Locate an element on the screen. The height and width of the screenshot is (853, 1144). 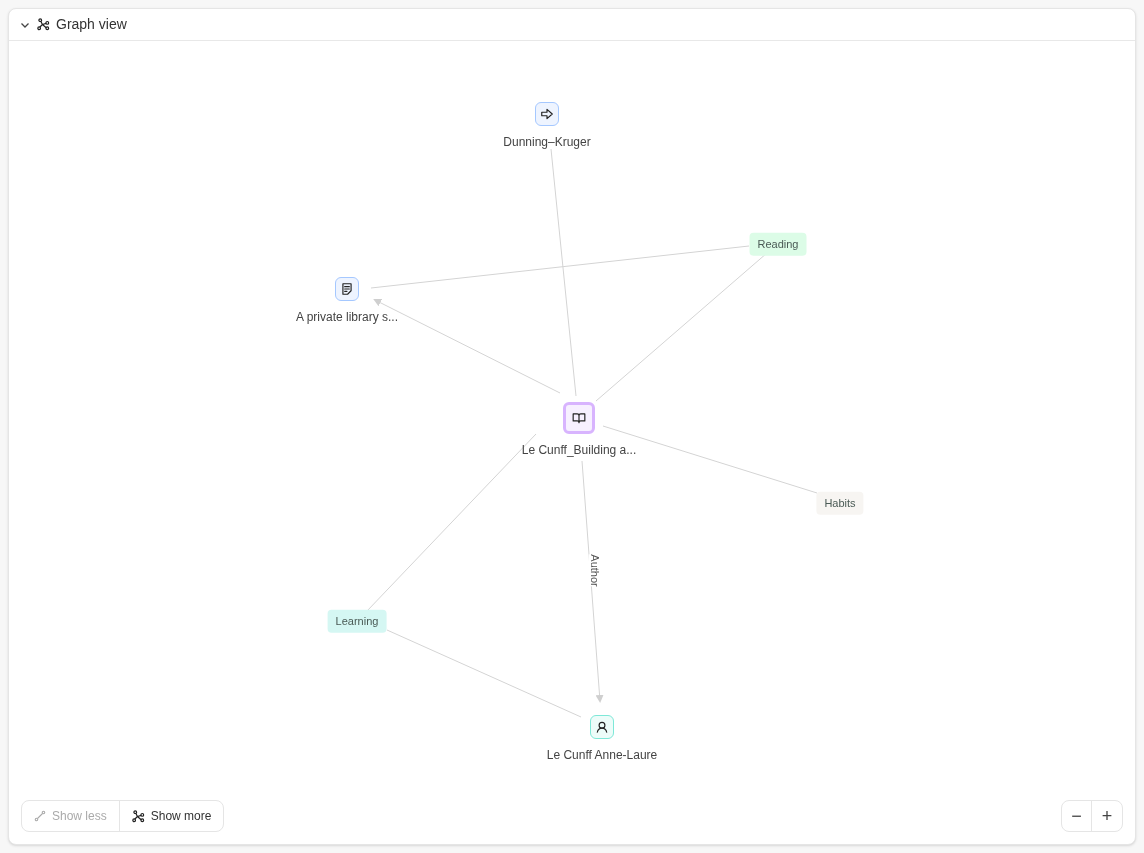
person-icon is located at coordinates (602, 727).